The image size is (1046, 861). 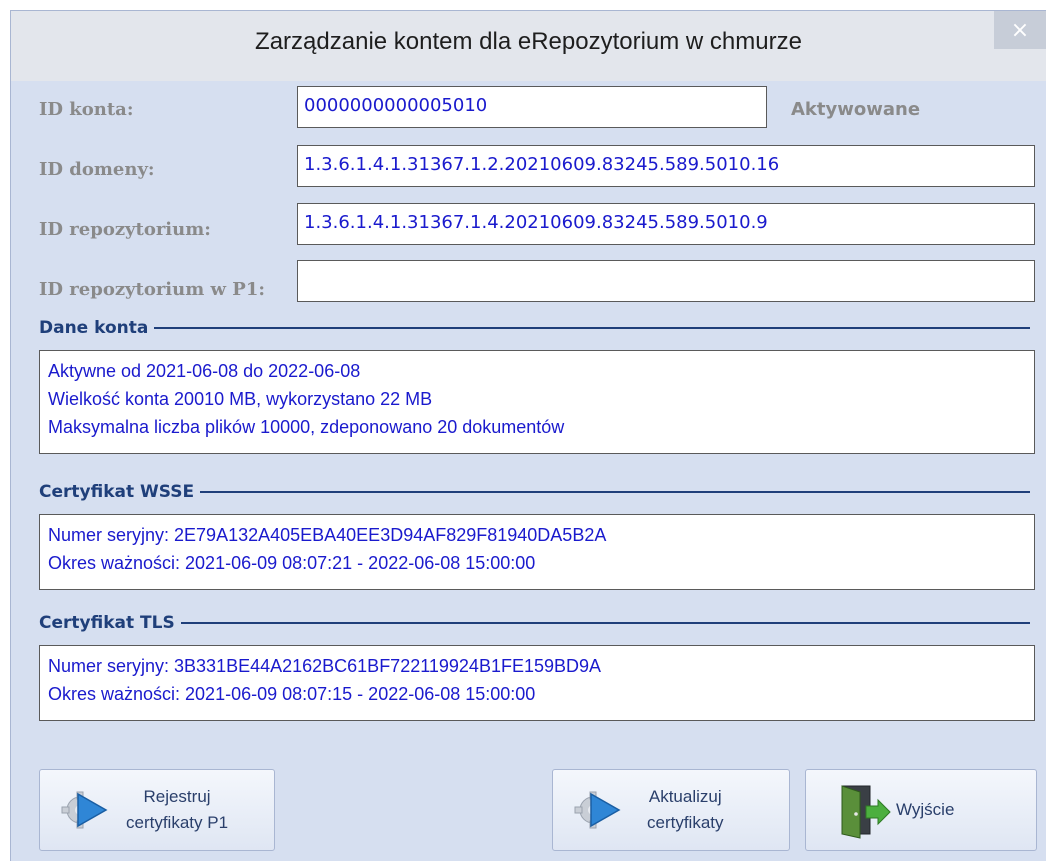 What do you see at coordinates (666, 281) in the screenshot?
I see `repository-id-p1-field` at bounding box center [666, 281].